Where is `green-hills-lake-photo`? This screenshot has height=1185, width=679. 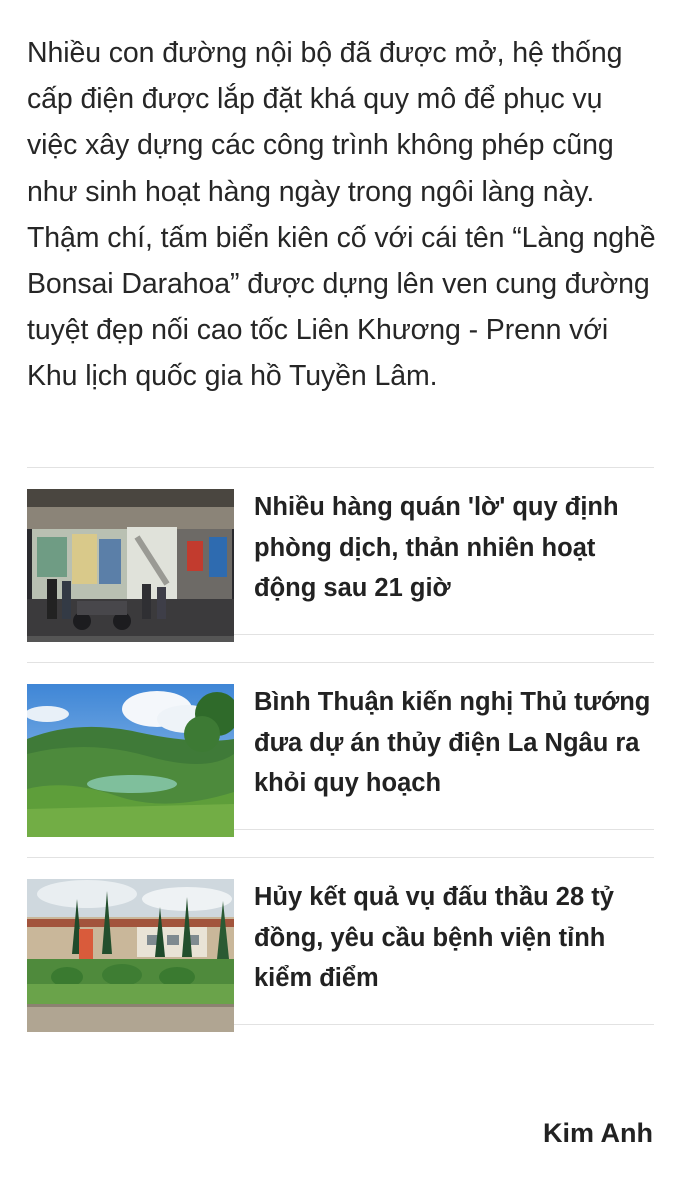 green-hills-lake-photo is located at coordinates (130, 760).